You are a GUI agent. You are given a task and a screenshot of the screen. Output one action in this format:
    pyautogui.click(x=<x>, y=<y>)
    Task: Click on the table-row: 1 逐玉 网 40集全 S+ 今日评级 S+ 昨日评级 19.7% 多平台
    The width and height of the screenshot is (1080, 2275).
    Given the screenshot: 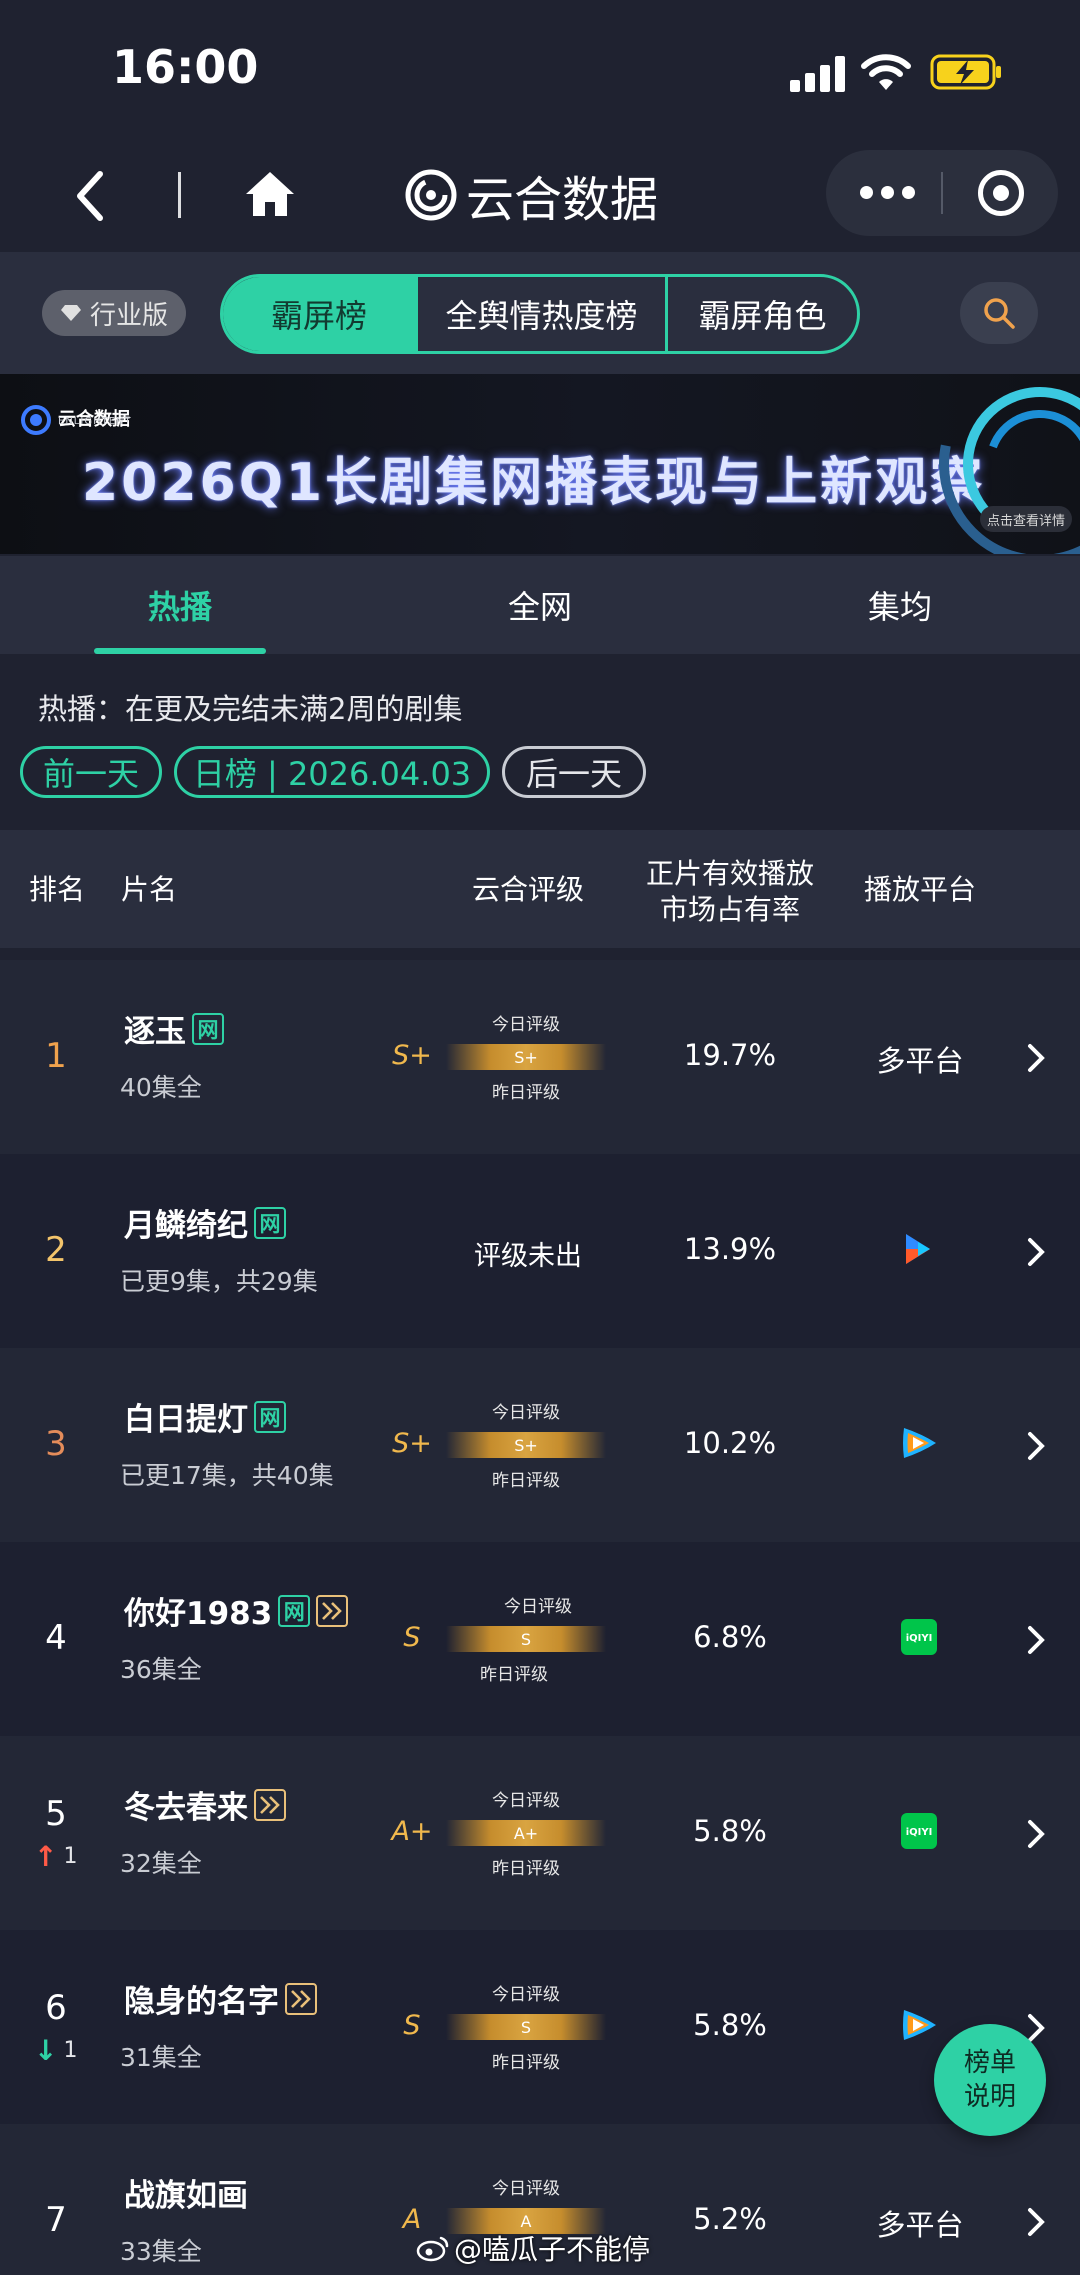 What is the action you would take?
    pyautogui.click(x=540, y=1057)
    